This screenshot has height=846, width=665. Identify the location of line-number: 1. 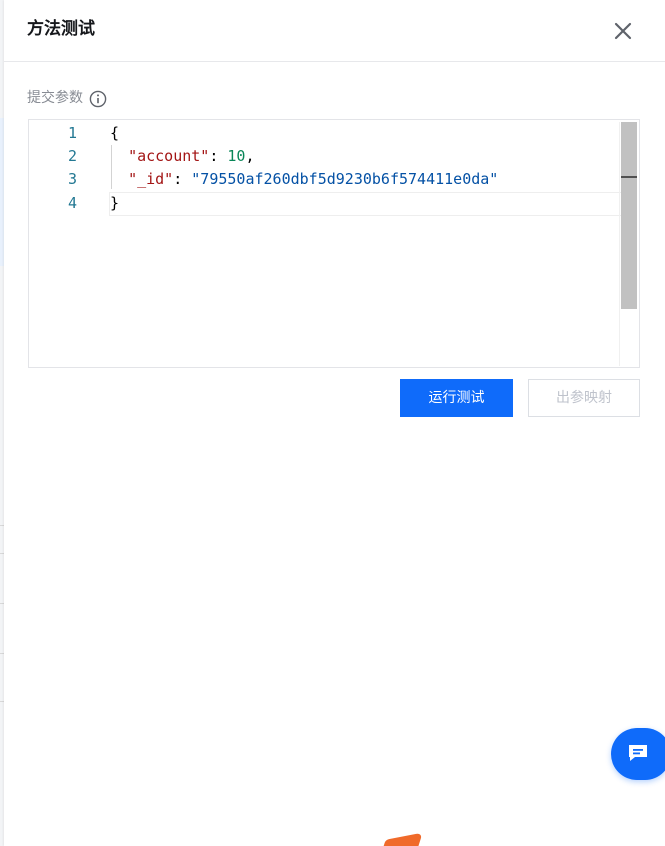
(72, 133).